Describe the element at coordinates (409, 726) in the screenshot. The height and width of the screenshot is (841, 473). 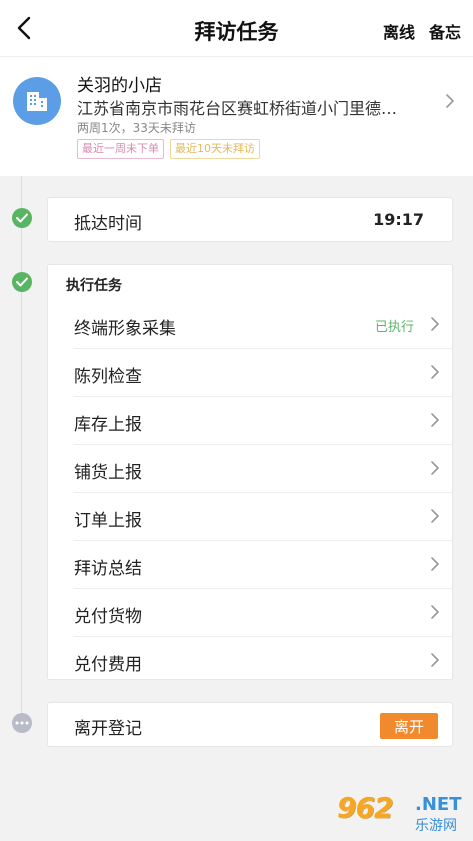
I see `leave-button: 离开` at that location.